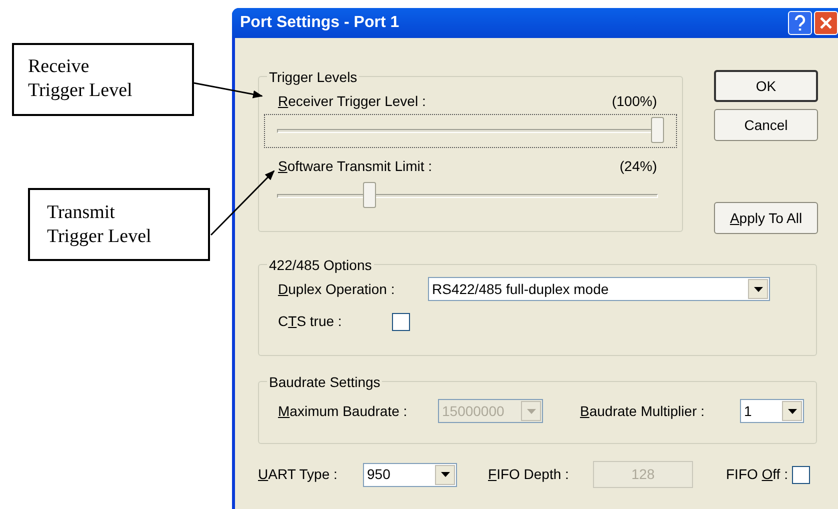 This screenshot has height=509, width=838. Describe the element at coordinates (99, 225) in the screenshot. I see `callout-text: Transmit Trigger Level` at that location.